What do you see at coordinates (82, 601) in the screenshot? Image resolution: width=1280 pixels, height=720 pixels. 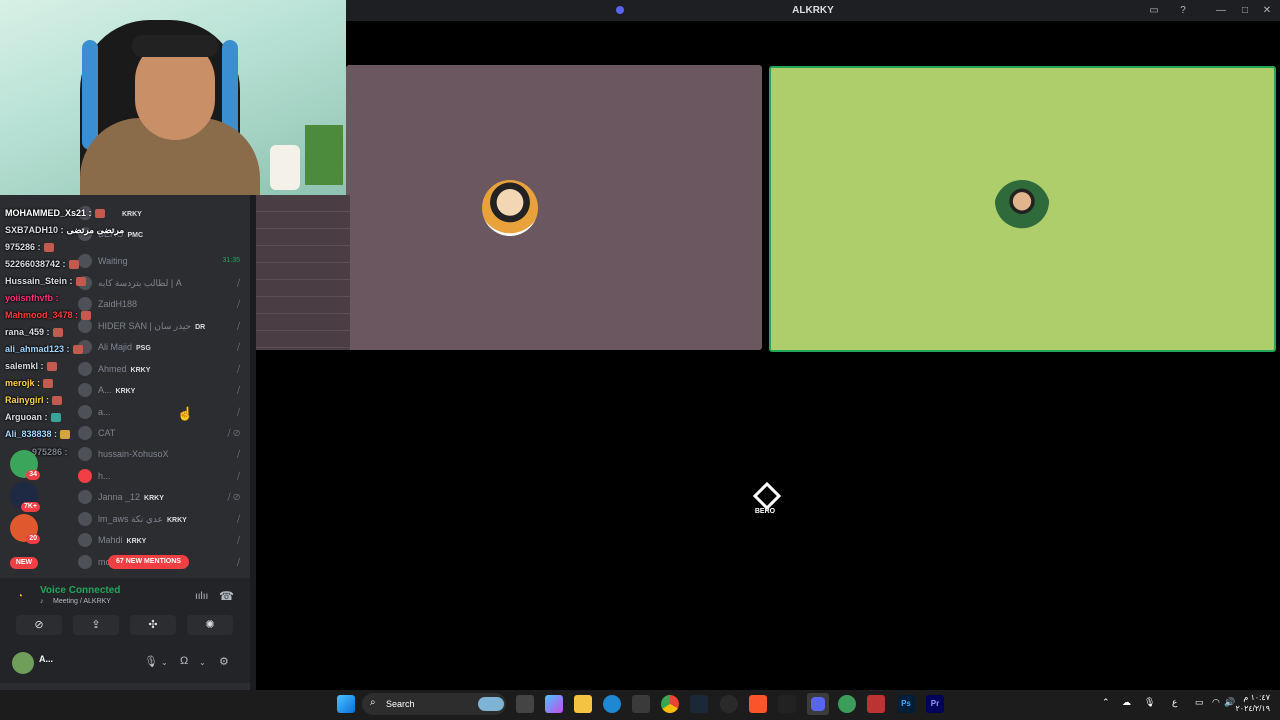 I see `voice-channel-name: Meeting / ALKRKY` at bounding box center [82, 601].